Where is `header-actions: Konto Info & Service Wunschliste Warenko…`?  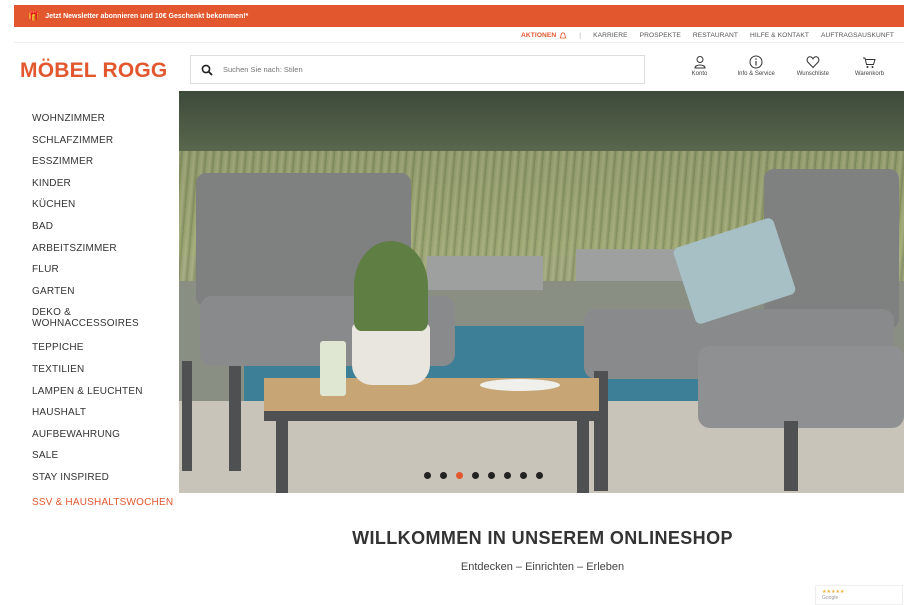
header-actions: Konto Info & Service Wunschliste Warenko… is located at coordinates (784, 70).